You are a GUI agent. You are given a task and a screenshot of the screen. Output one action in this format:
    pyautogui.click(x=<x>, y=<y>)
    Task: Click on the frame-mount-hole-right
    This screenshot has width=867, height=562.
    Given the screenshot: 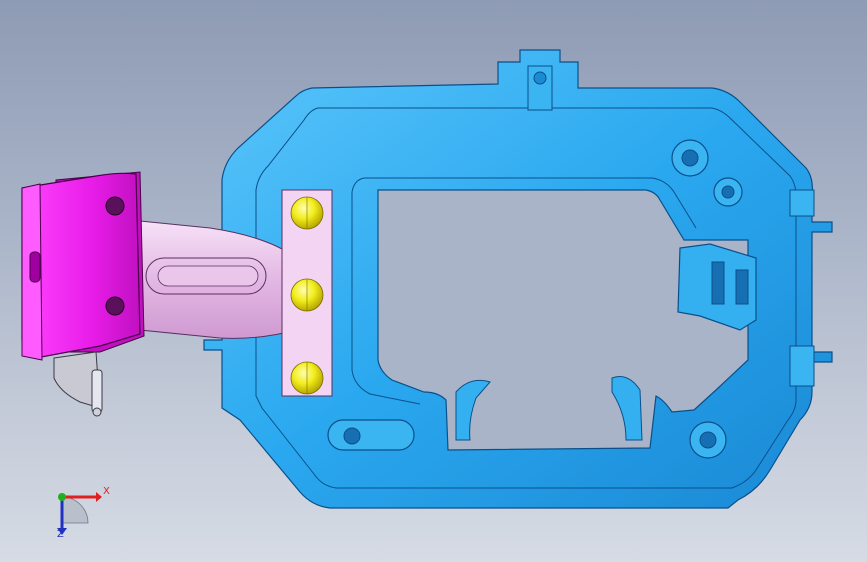 What is the action you would take?
    pyautogui.click(x=728, y=192)
    